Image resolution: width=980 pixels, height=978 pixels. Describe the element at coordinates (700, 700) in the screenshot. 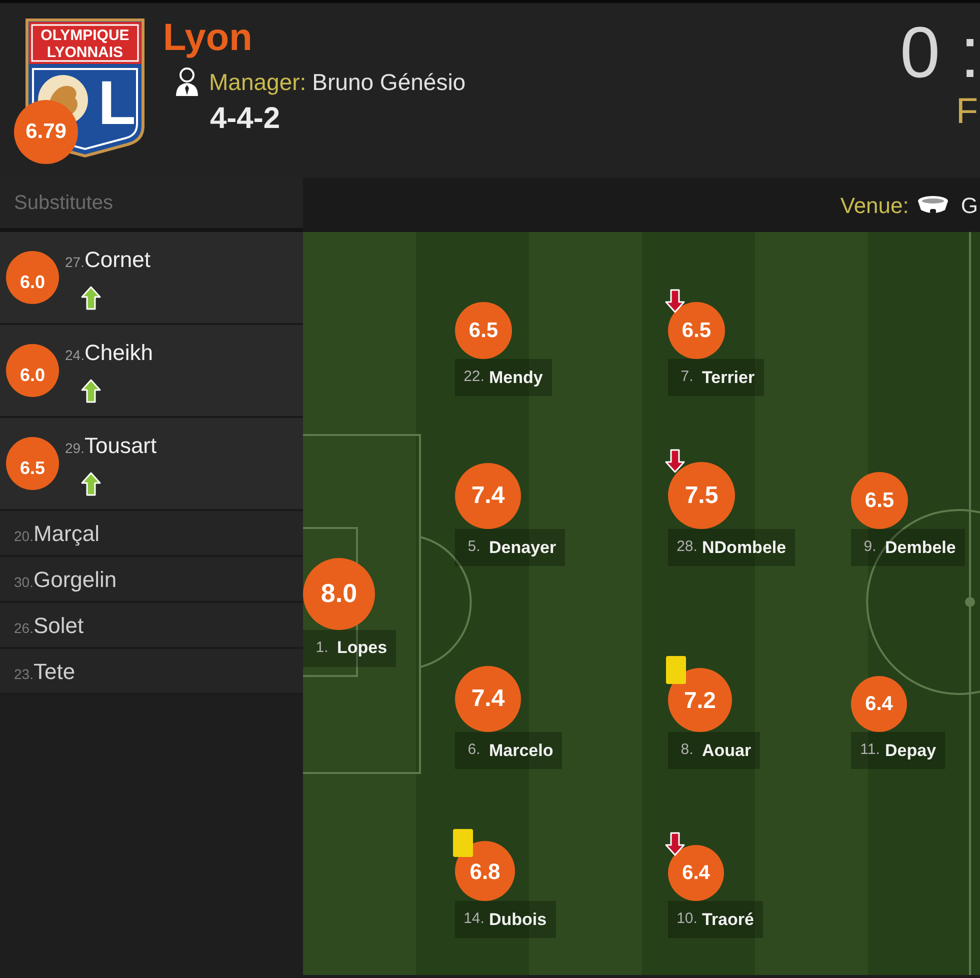

I see `rating-badge: 7.2` at that location.